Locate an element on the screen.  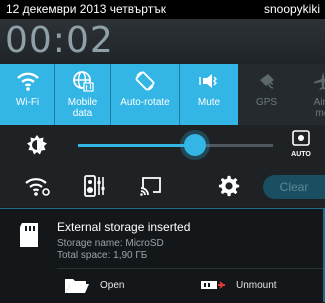
unmount-button: Unmount is located at coordinates (237, 285).